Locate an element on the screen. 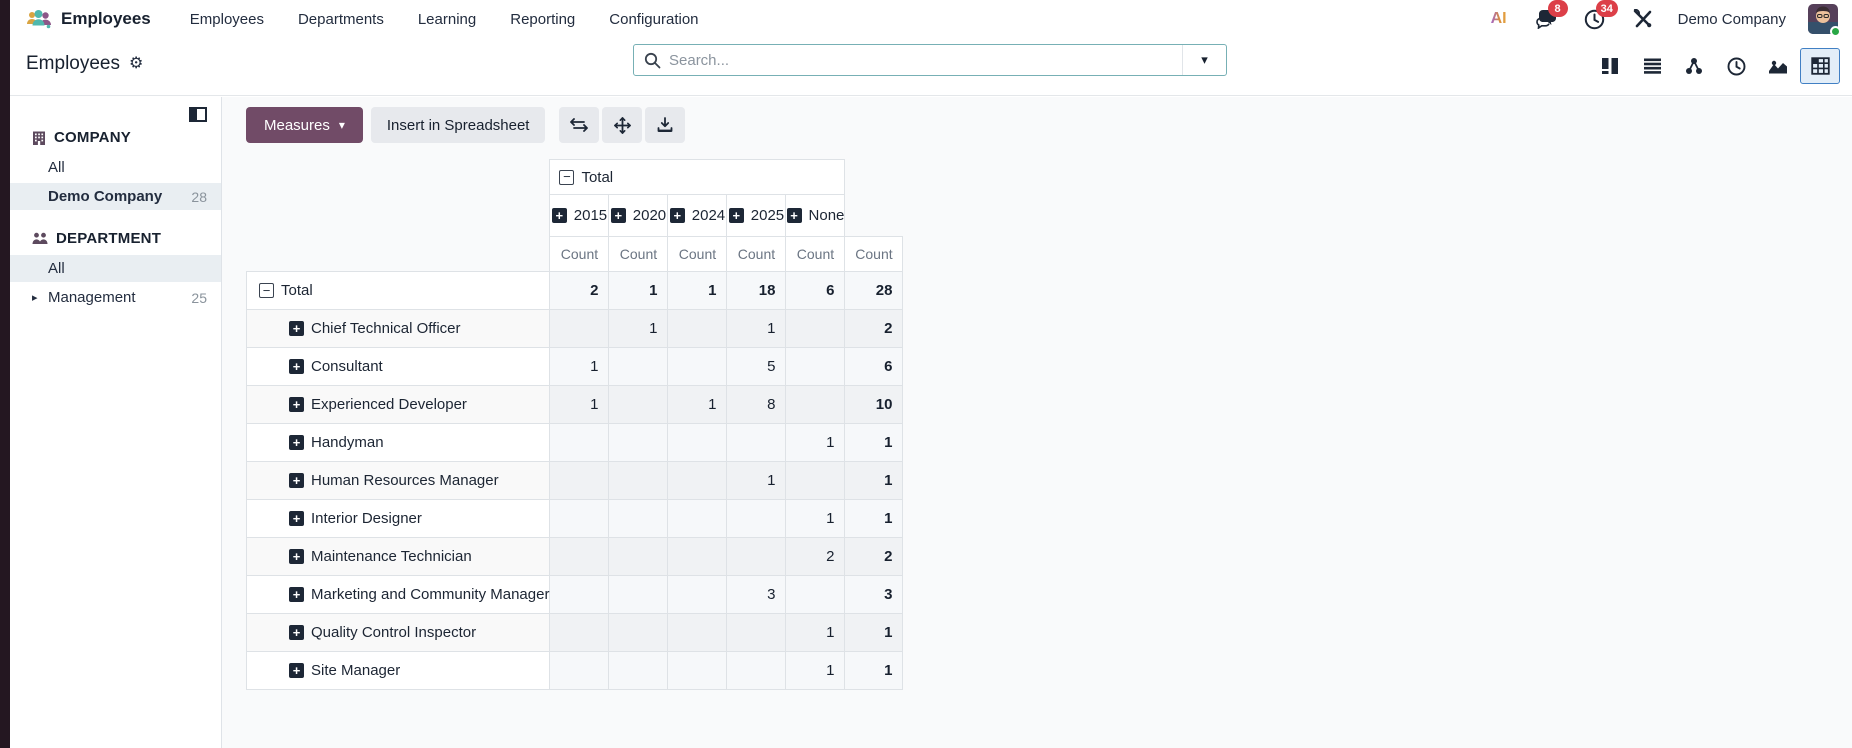 The width and height of the screenshot is (1852, 748). menu-departments: Departments is located at coordinates (341, 19).